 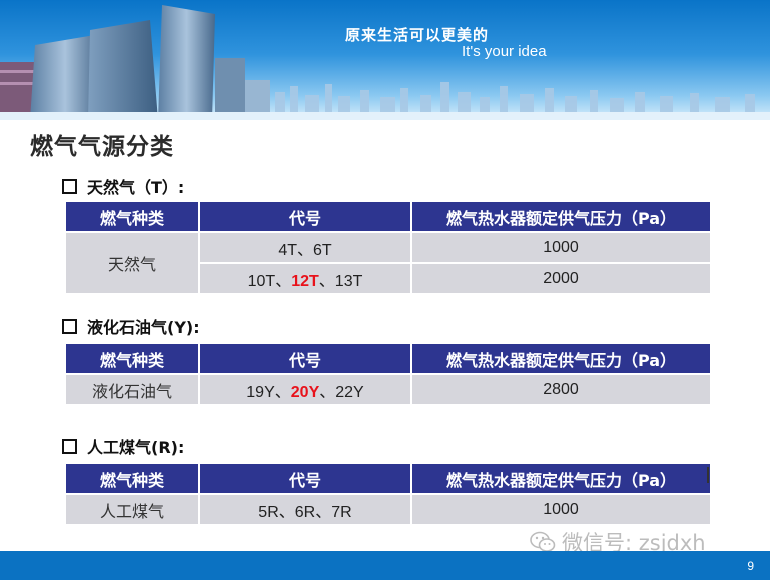 I want to click on code-text: 4T, so click(x=287, y=250).